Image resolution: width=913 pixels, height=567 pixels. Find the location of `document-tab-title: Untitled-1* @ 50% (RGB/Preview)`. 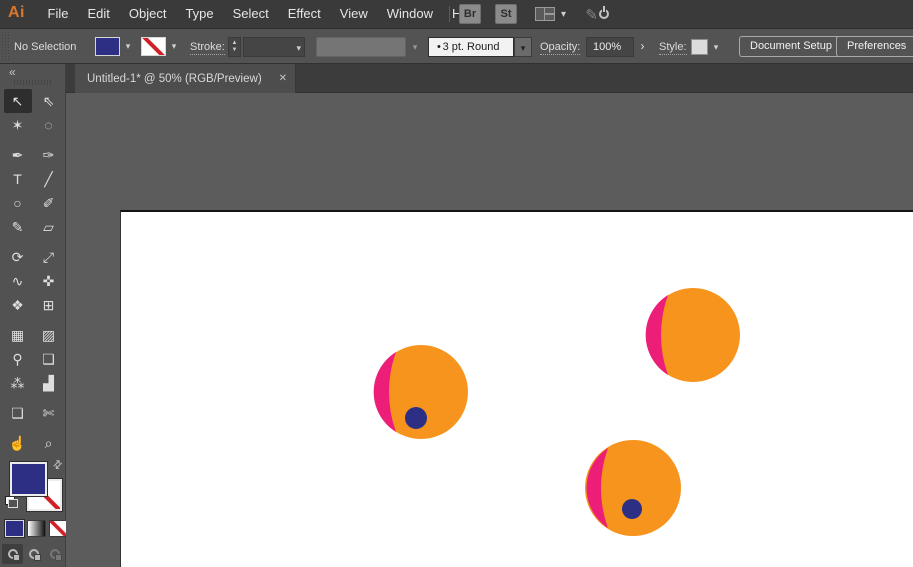

document-tab-title: Untitled-1* @ 50% (RGB/Preview) is located at coordinates (174, 78).